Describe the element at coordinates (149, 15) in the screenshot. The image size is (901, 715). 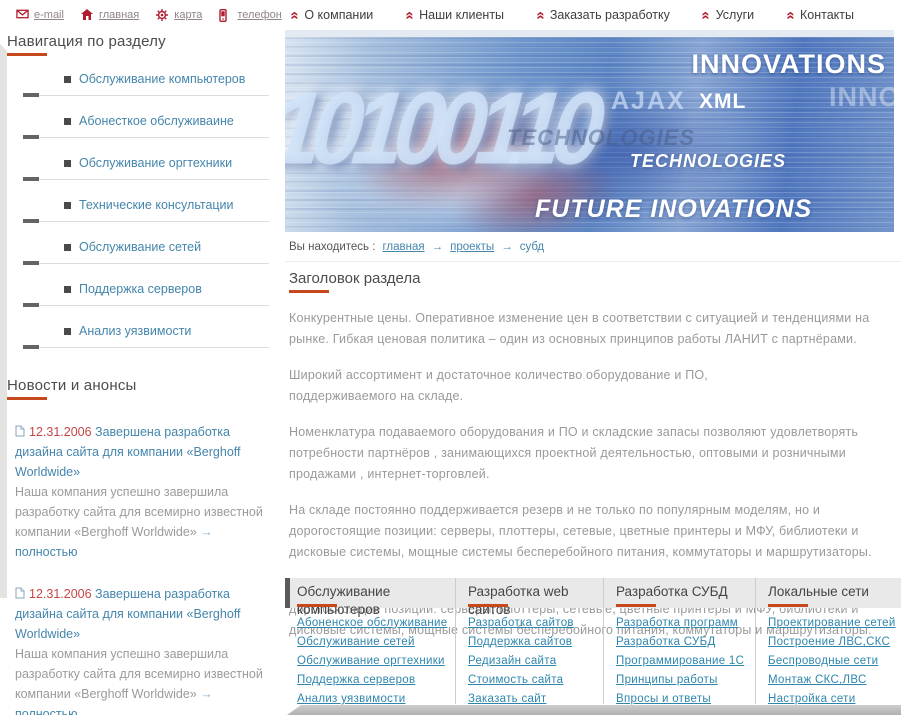
I see `quick-links: e-mail главная карта телефон` at that location.